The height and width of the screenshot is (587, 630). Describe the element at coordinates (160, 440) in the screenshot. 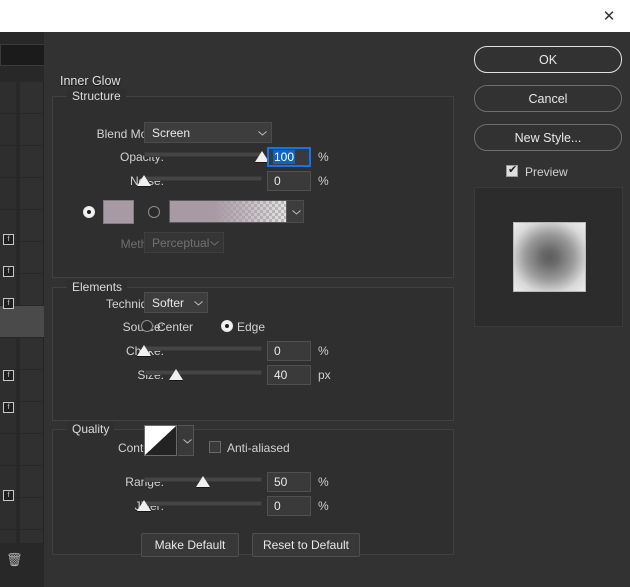

I see `contour-thumbnail` at that location.